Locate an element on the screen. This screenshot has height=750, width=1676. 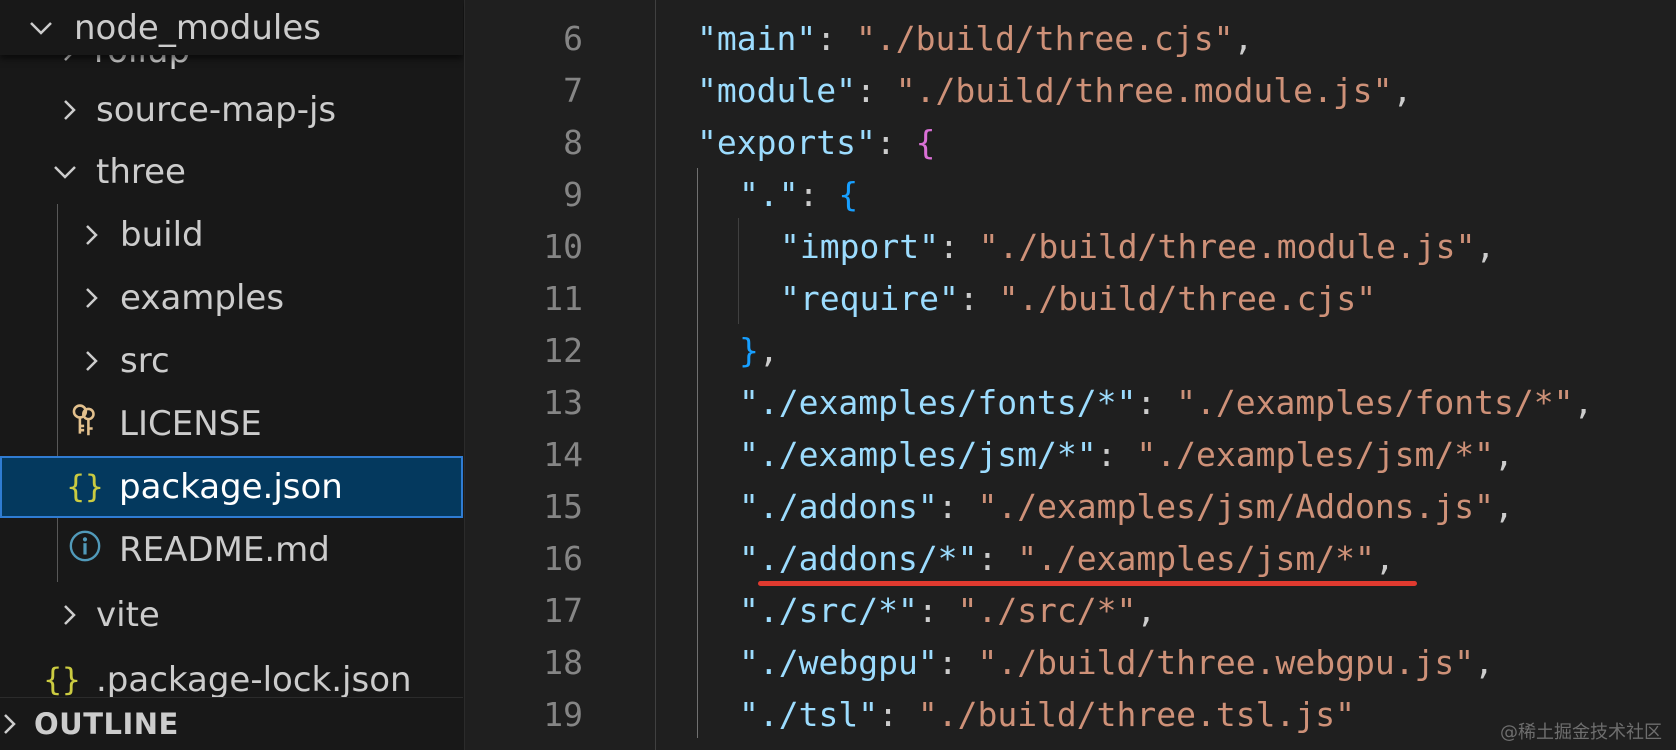
outline-section-header: OUTLINE is located at coordinates (231, 723).